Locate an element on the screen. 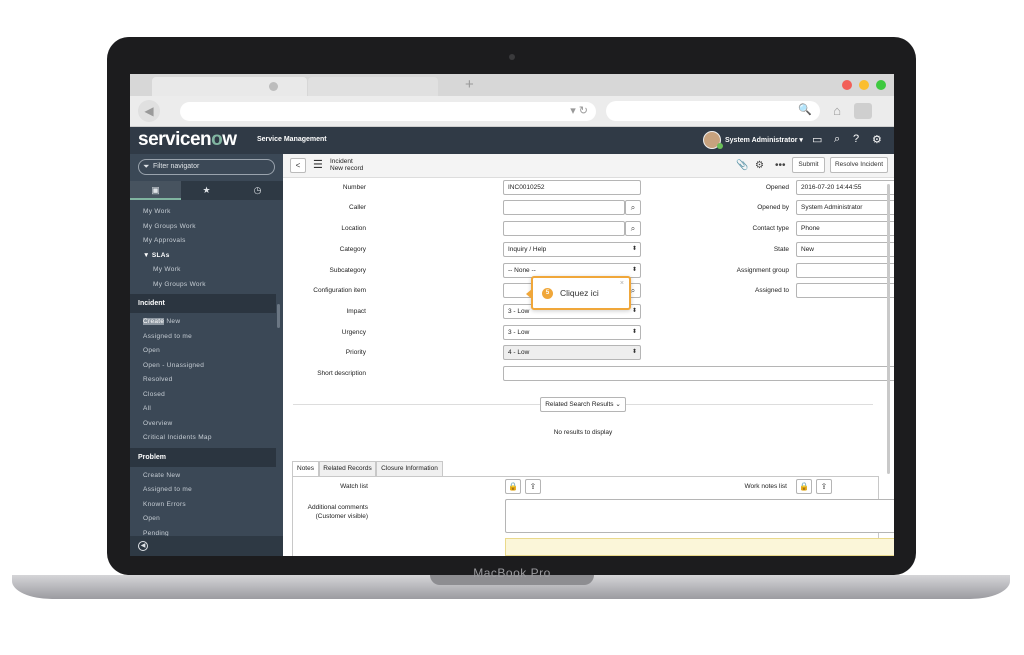 This screenshot has height=655, width=1024. sidebar-item-my-approvals: My Approvals is located at coordinates (203, 241).